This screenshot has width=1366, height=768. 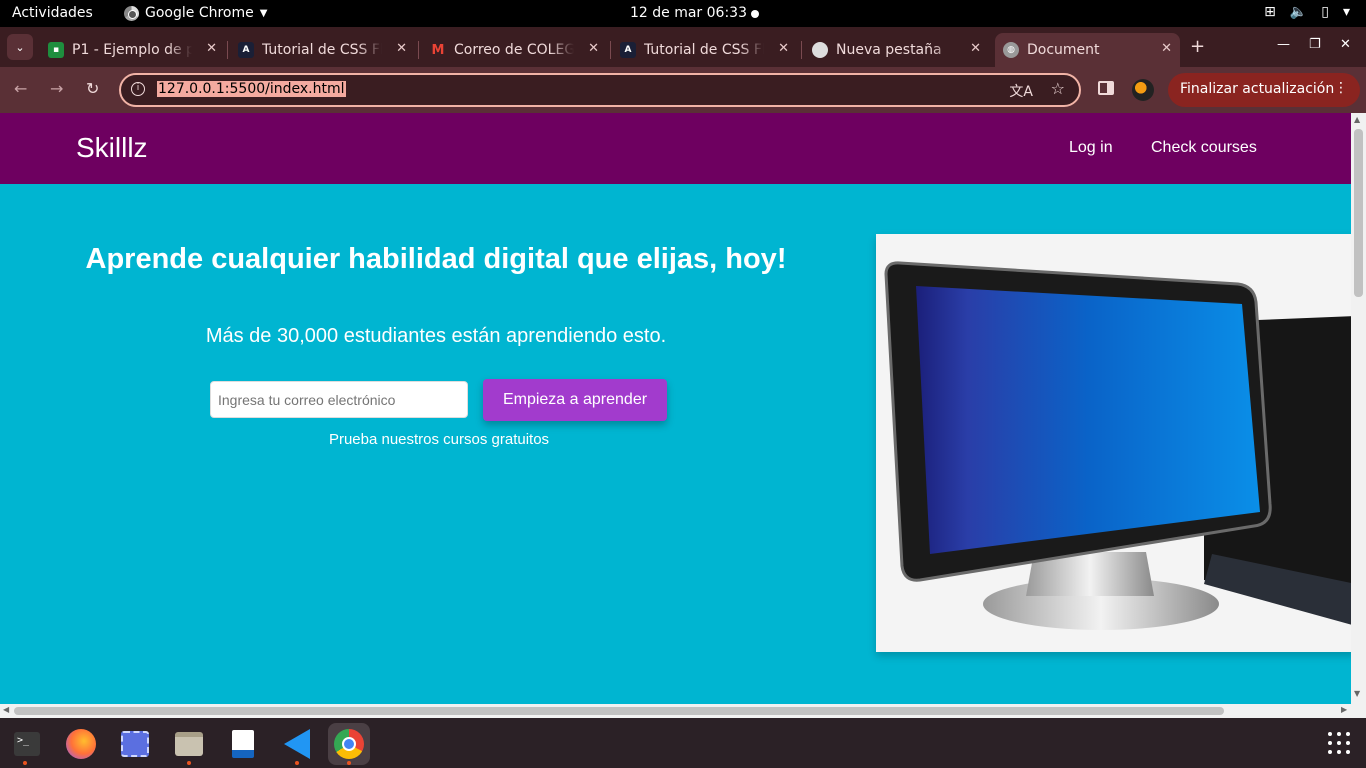 What do you see at coordinates (1011, 50) in the screenshot?
I see `globe-icon: ◍` at bounding box center [1011, 50].